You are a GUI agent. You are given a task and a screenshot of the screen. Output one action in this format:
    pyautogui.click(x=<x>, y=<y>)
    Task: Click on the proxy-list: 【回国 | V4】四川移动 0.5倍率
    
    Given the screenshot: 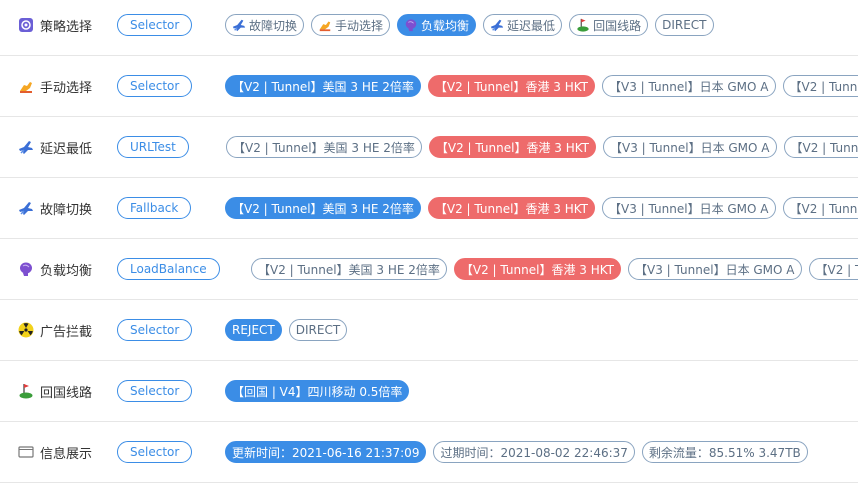 What is the action you would take?
    pyautogui.click(x=317, y=391)
    